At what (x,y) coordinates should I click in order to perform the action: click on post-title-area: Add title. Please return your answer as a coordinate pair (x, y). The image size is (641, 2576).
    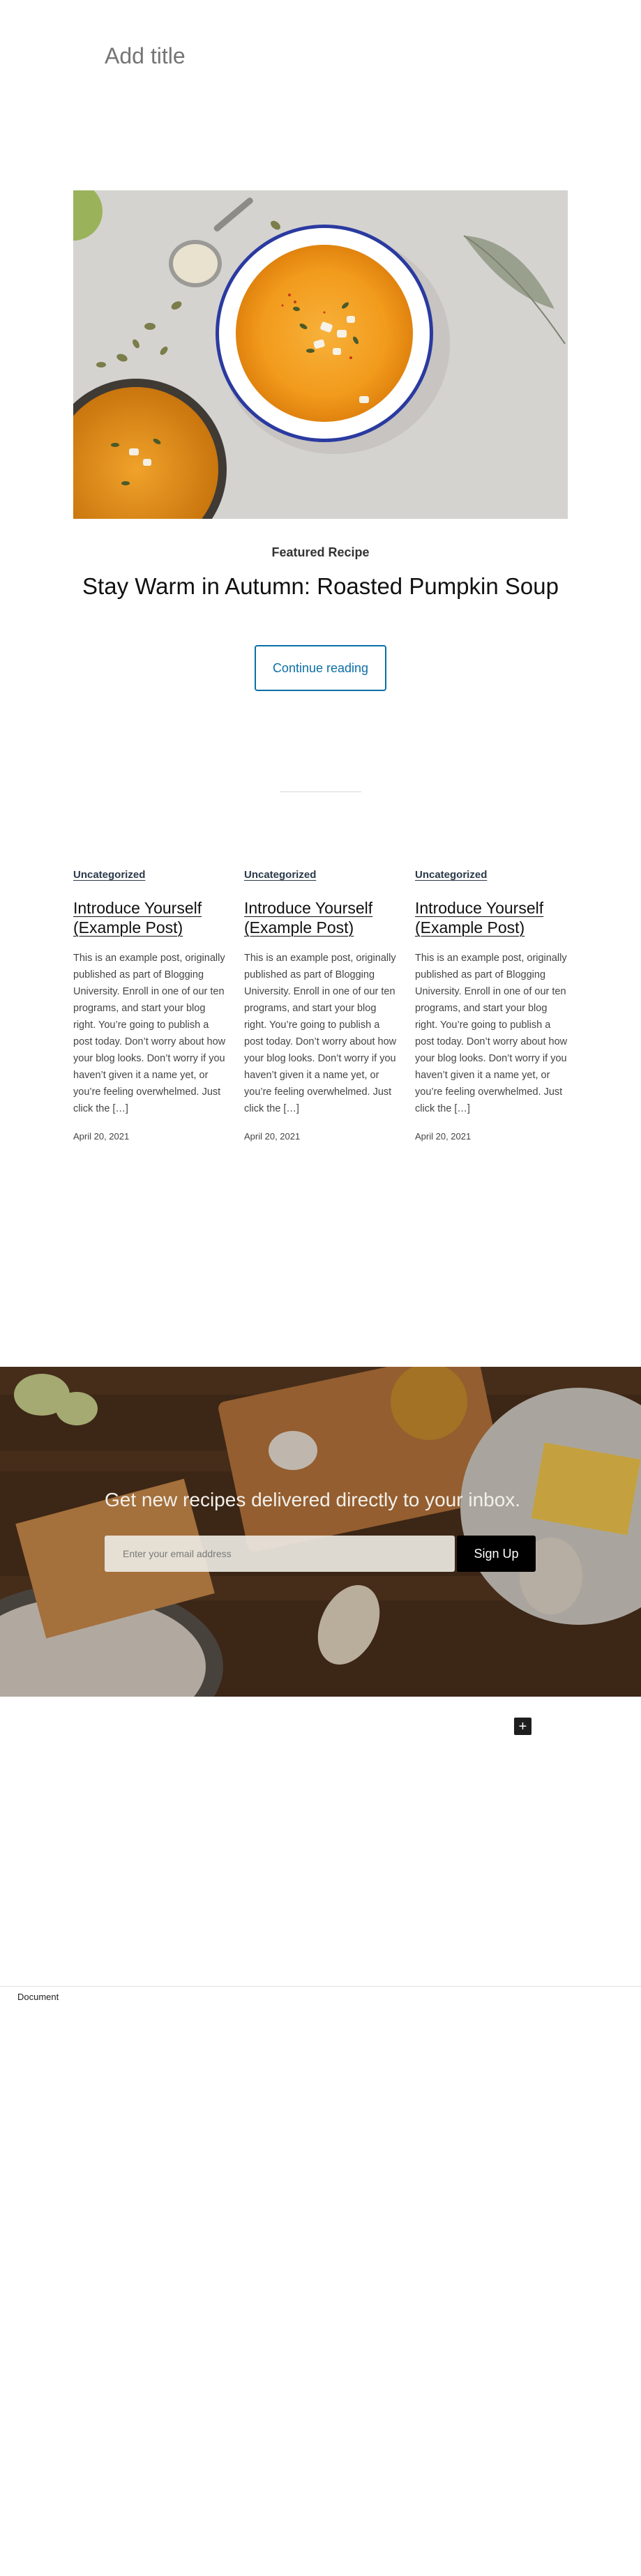
    Looking at the image, I should click on (321, 56).